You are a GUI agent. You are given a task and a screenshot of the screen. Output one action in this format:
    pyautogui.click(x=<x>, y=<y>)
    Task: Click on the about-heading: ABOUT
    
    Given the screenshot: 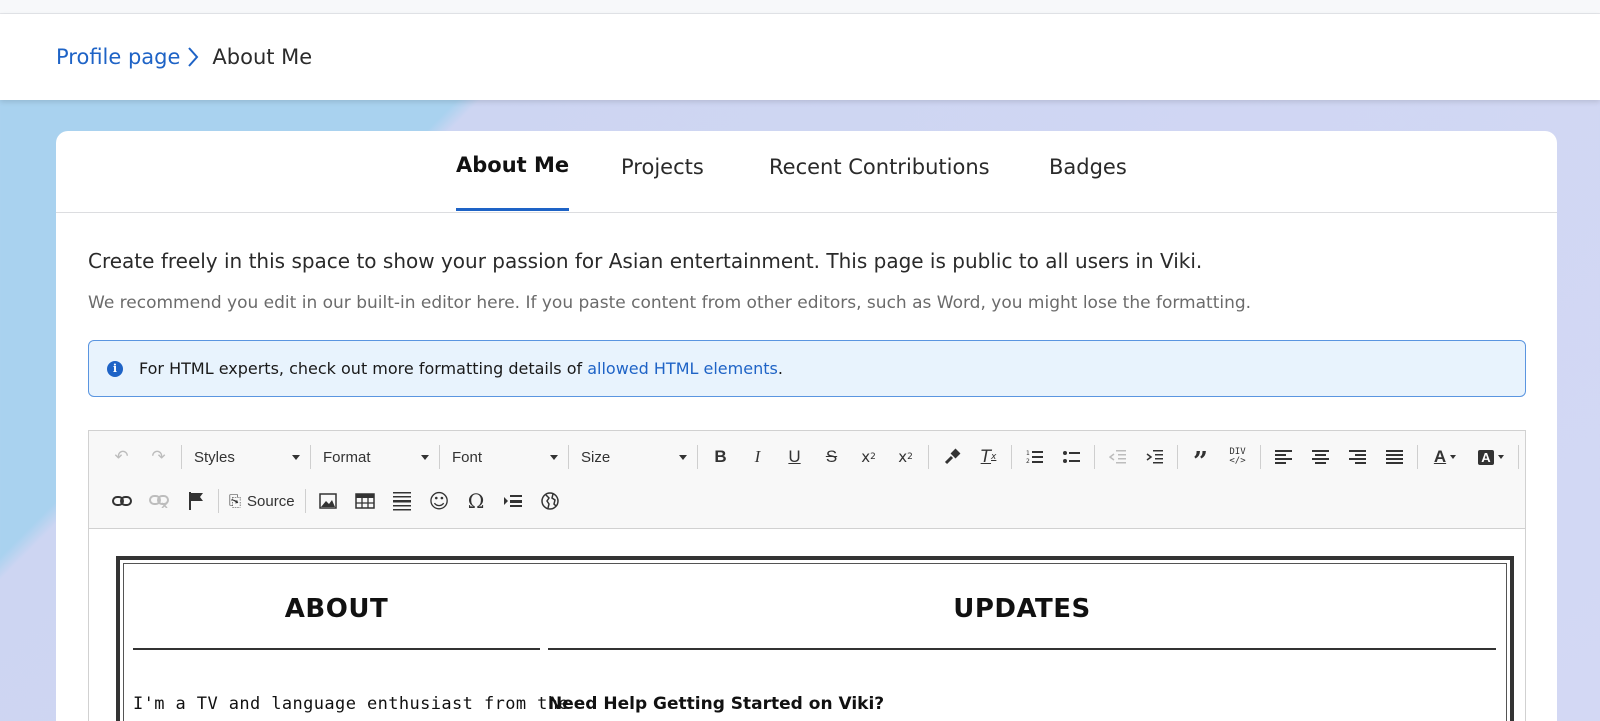 What is the action you would take?
    pyautogui.click(x=336, y=607)
    